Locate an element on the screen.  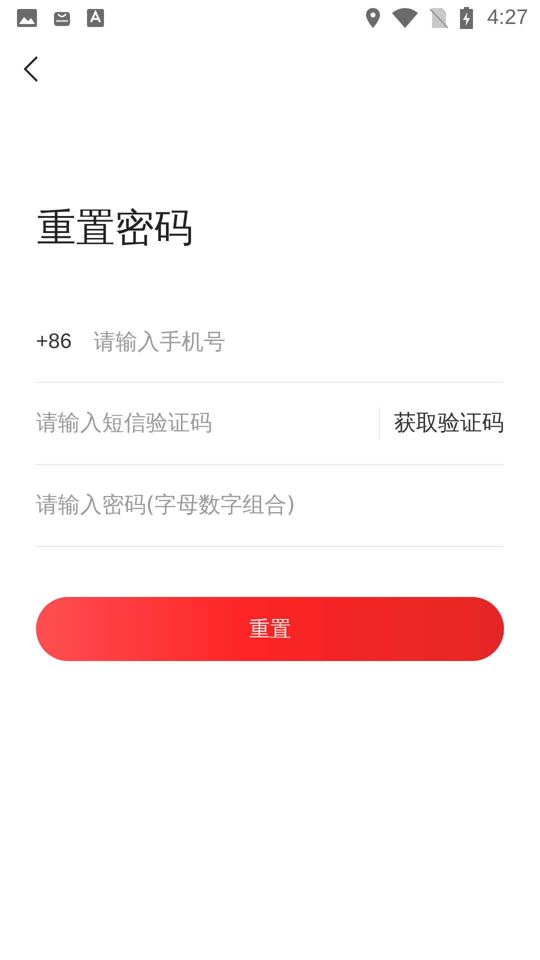
status-time: 4:27 is located at coordinates (507, 18).